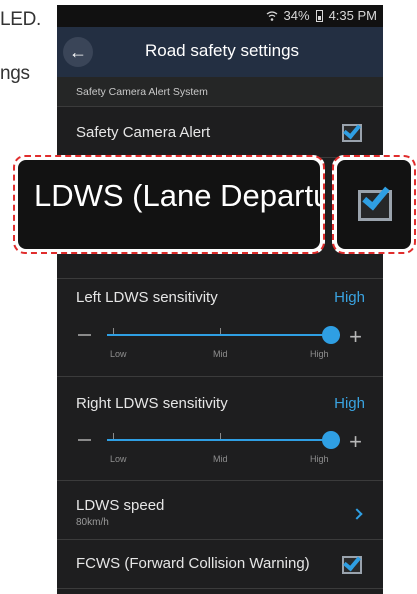  Describe the element at coordinates (147, 297) in the screenshot. I see `left-ldws-sensitivity-label: Left LDWS sensitivity` at that location.